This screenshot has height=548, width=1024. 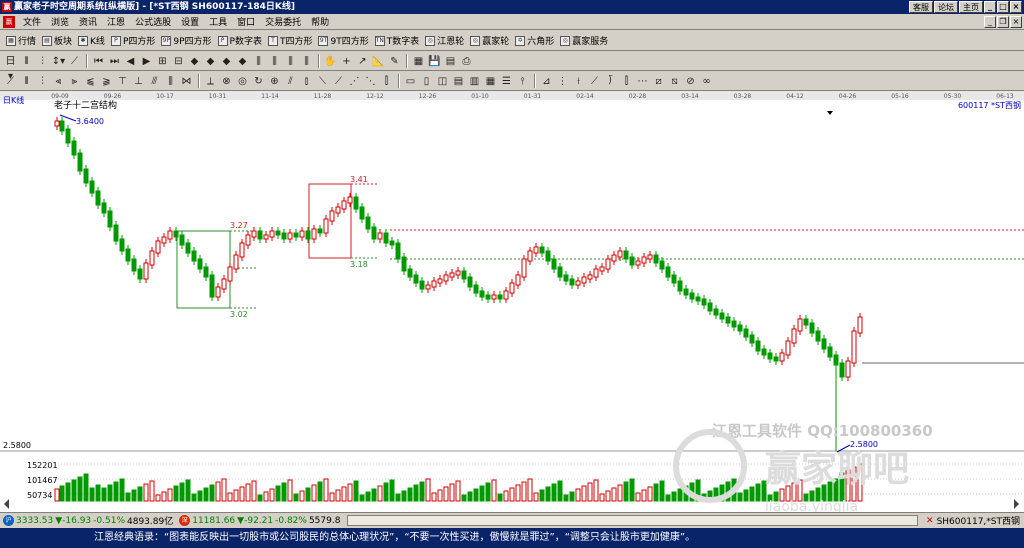 What do you see at coordinates (10, 81) in the screenshot?
I see `draw-tool-0-icon: ⟋` at bounding box center [10, 81].